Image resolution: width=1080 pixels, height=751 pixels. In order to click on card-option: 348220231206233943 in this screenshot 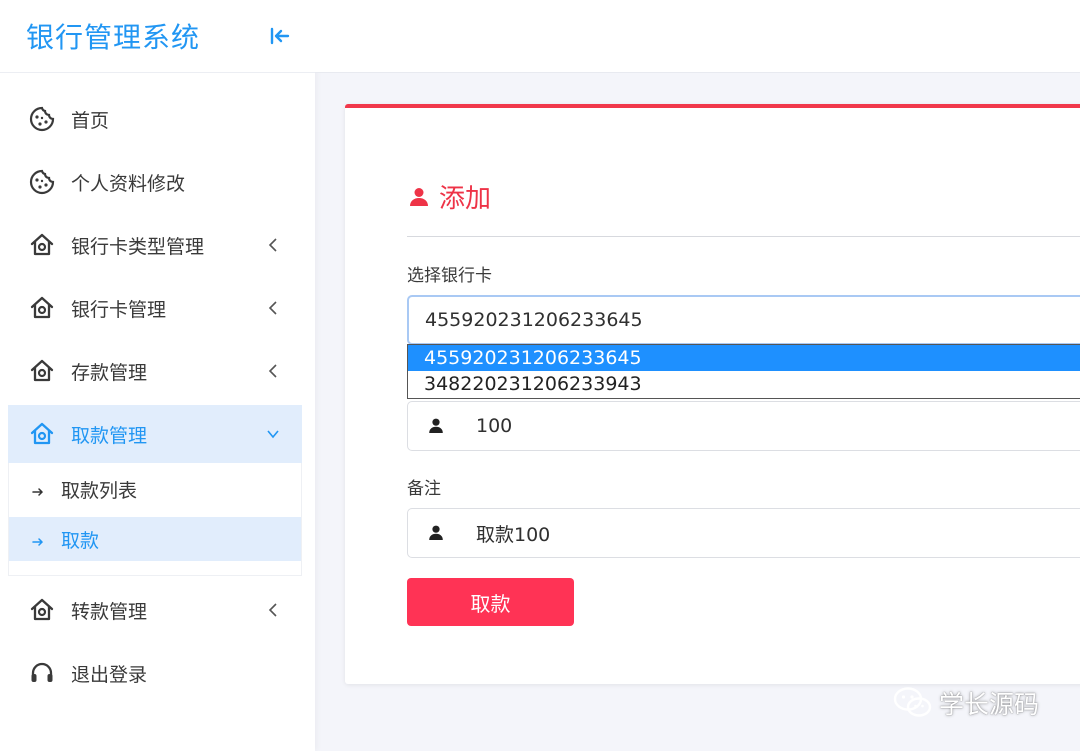, I will do `click(744, 384)`.